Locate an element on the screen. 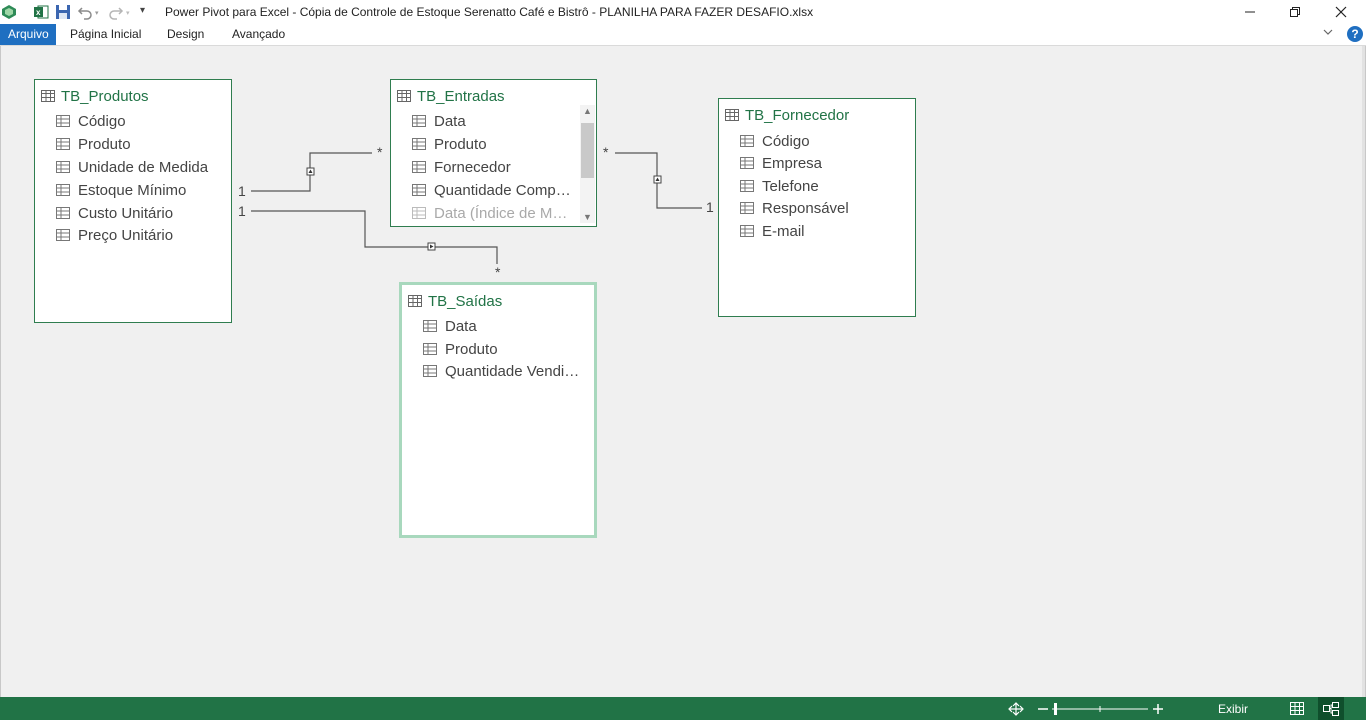 This screenshot has height=720, width=1366. close-button is located at coordinates (1341, 12).